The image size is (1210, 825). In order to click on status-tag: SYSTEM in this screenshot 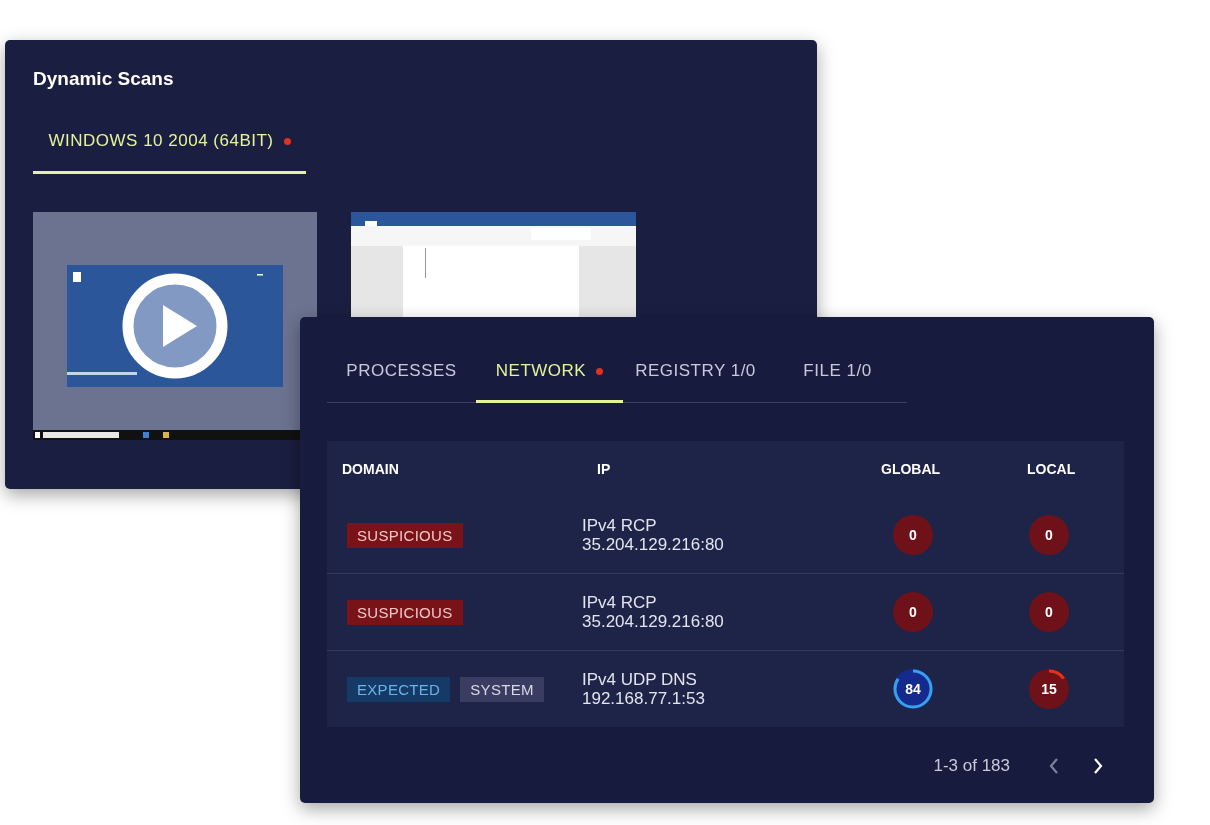, I will do `click(502, 689)`.